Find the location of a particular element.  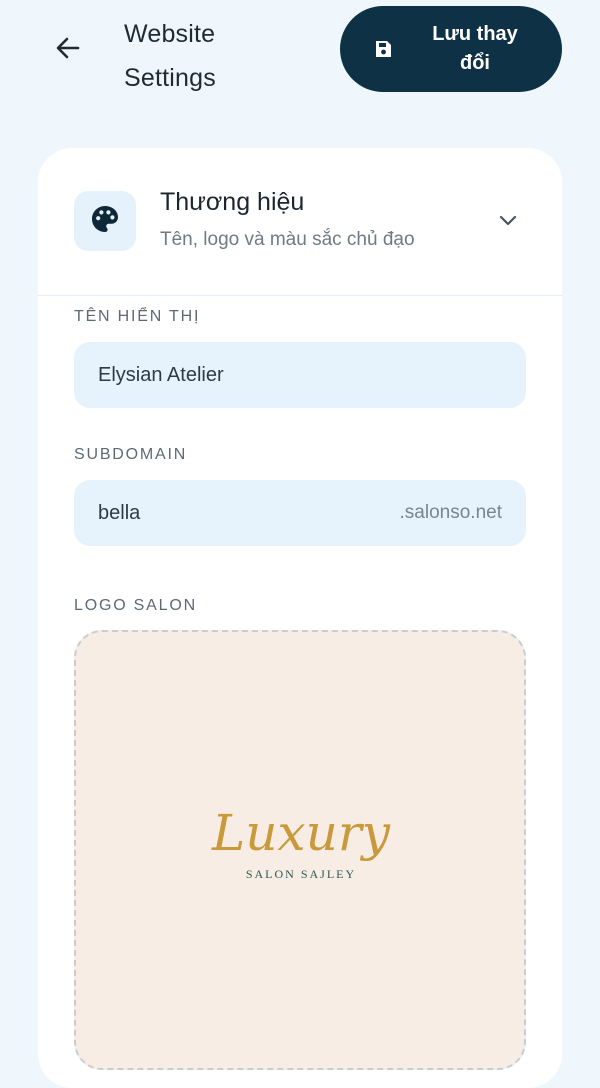

display-name-value: Elysian Atelier is located at coordinates (161, 374).